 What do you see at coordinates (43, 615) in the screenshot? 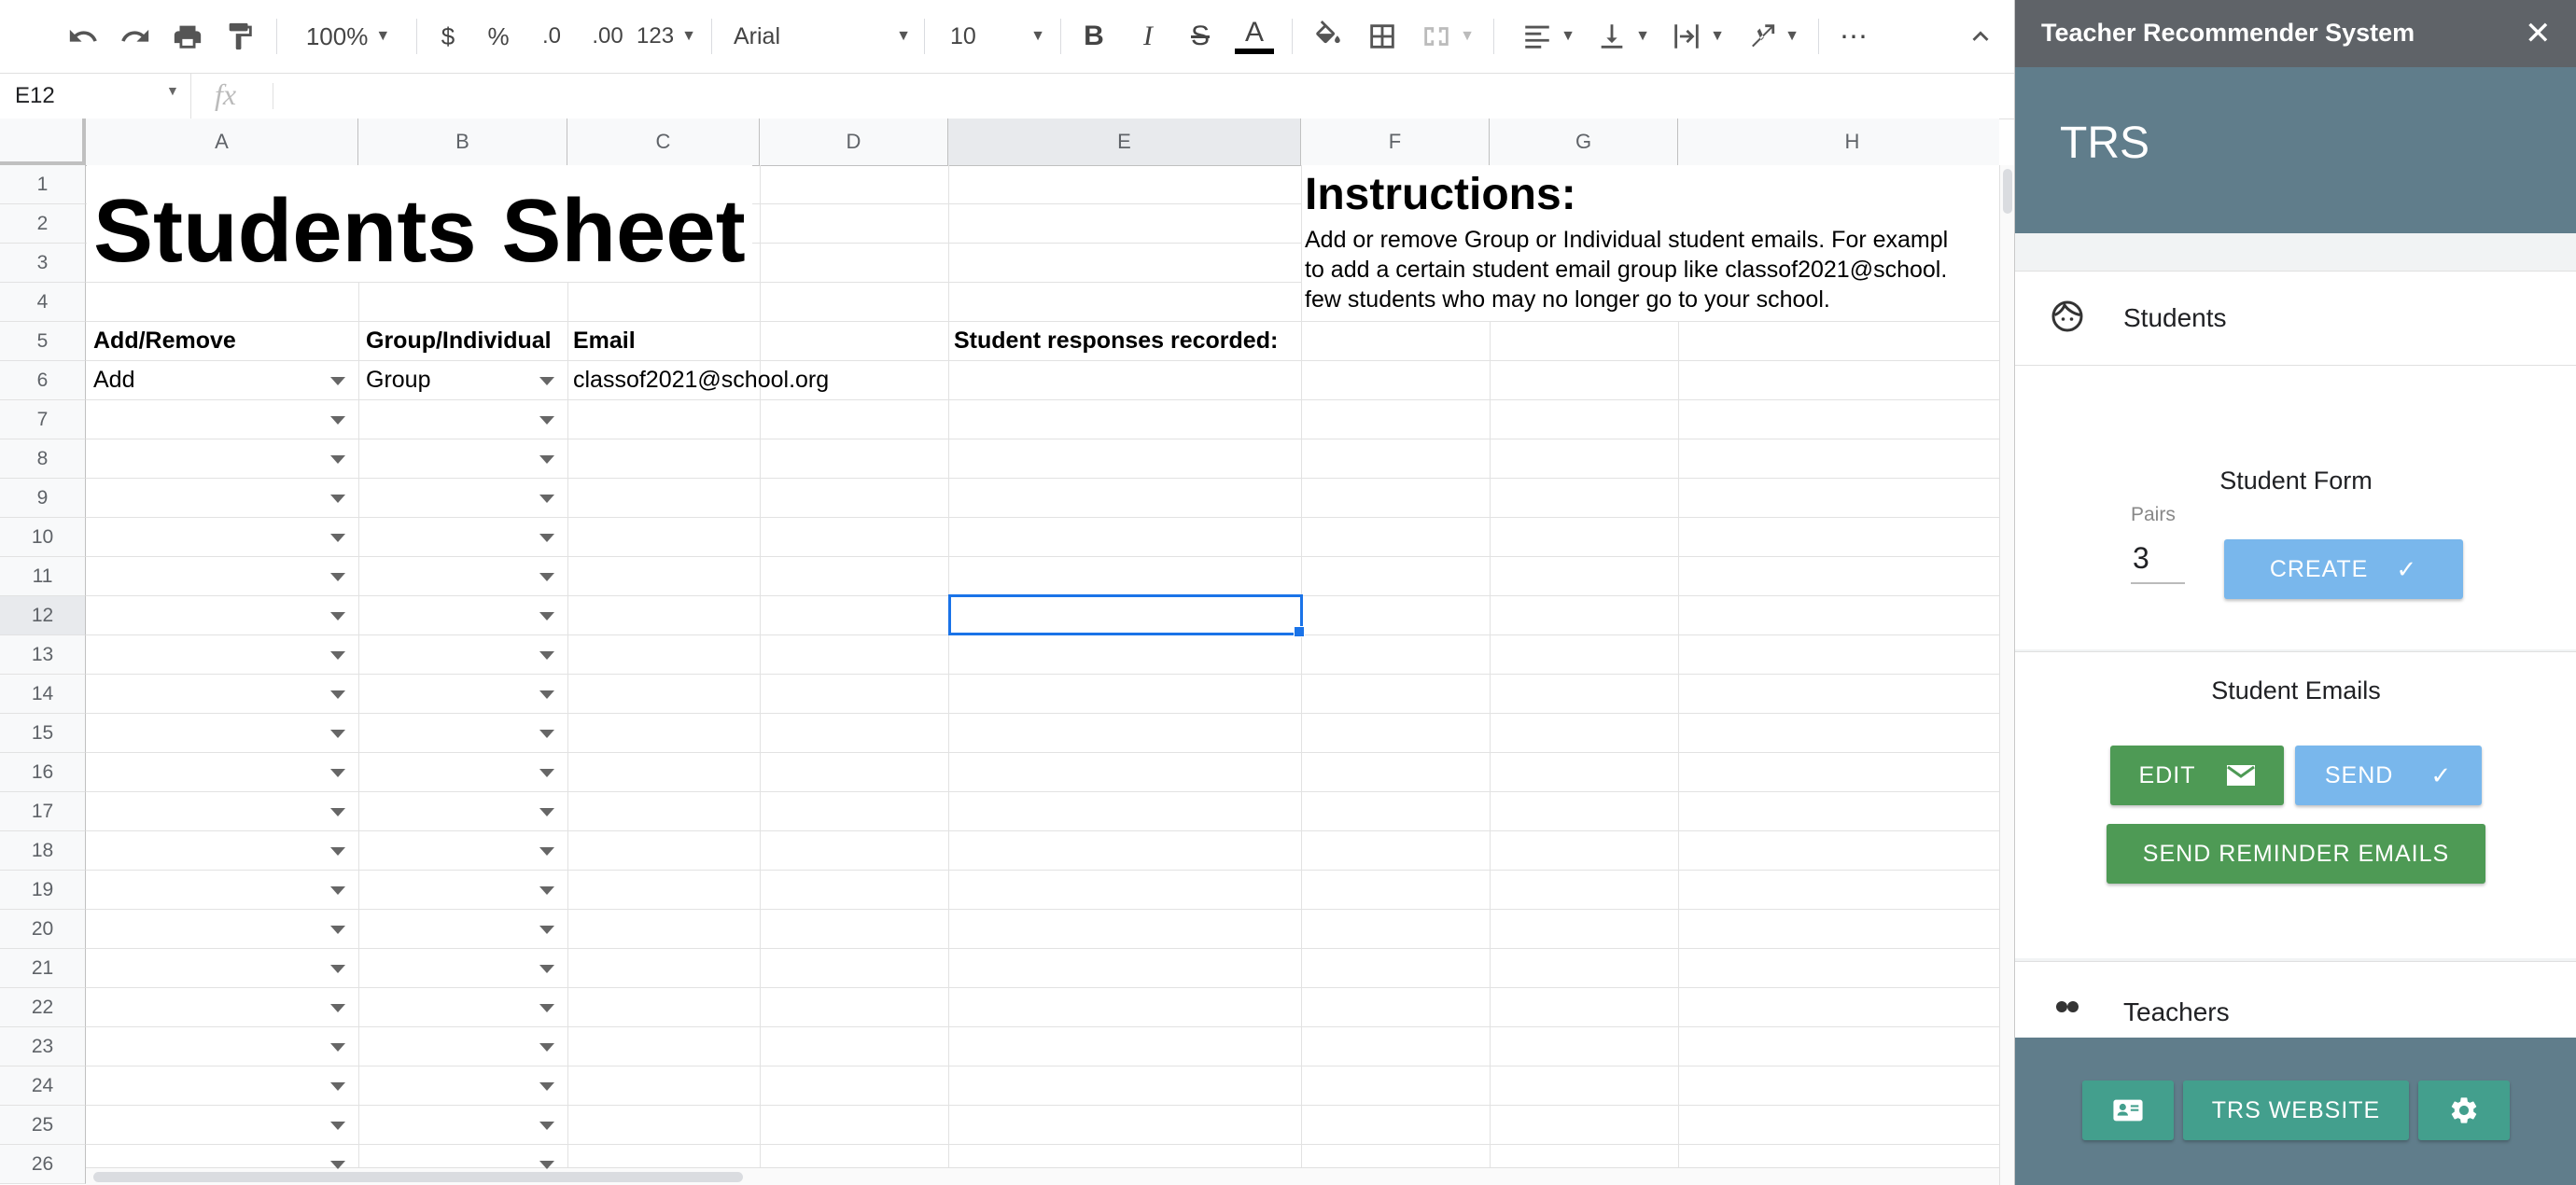
I see `row-header: 12` at bounding box center [43, 615].